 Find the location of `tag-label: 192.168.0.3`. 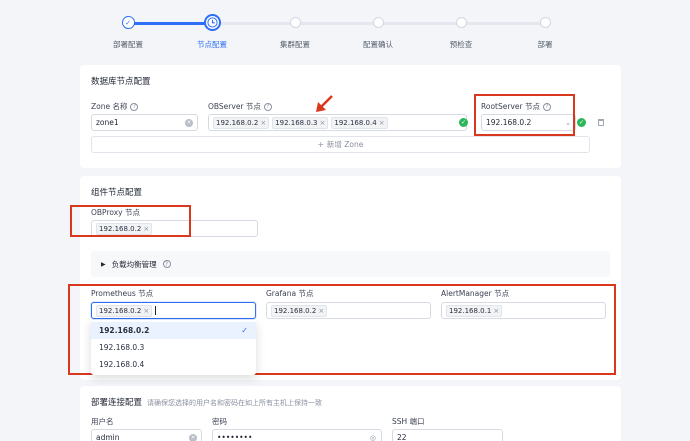

tag-label: 192.168.0.3 is located at coordinates (296, 122).